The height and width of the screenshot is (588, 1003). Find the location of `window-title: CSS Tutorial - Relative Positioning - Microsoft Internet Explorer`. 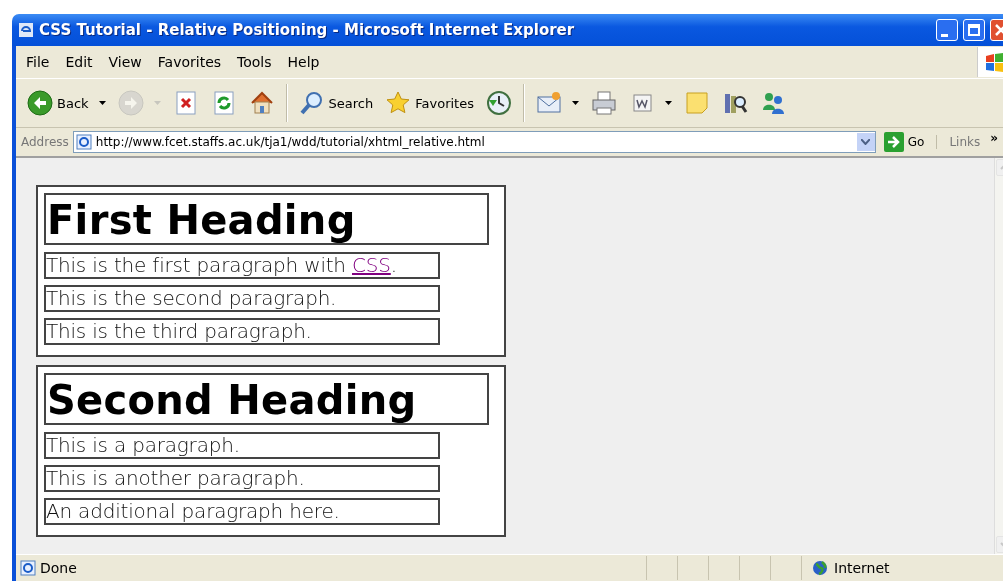

window-title: CSS Tutorial - Relative Positioning - Microsoft Internet Explorer is located at coordinates (307, 30).